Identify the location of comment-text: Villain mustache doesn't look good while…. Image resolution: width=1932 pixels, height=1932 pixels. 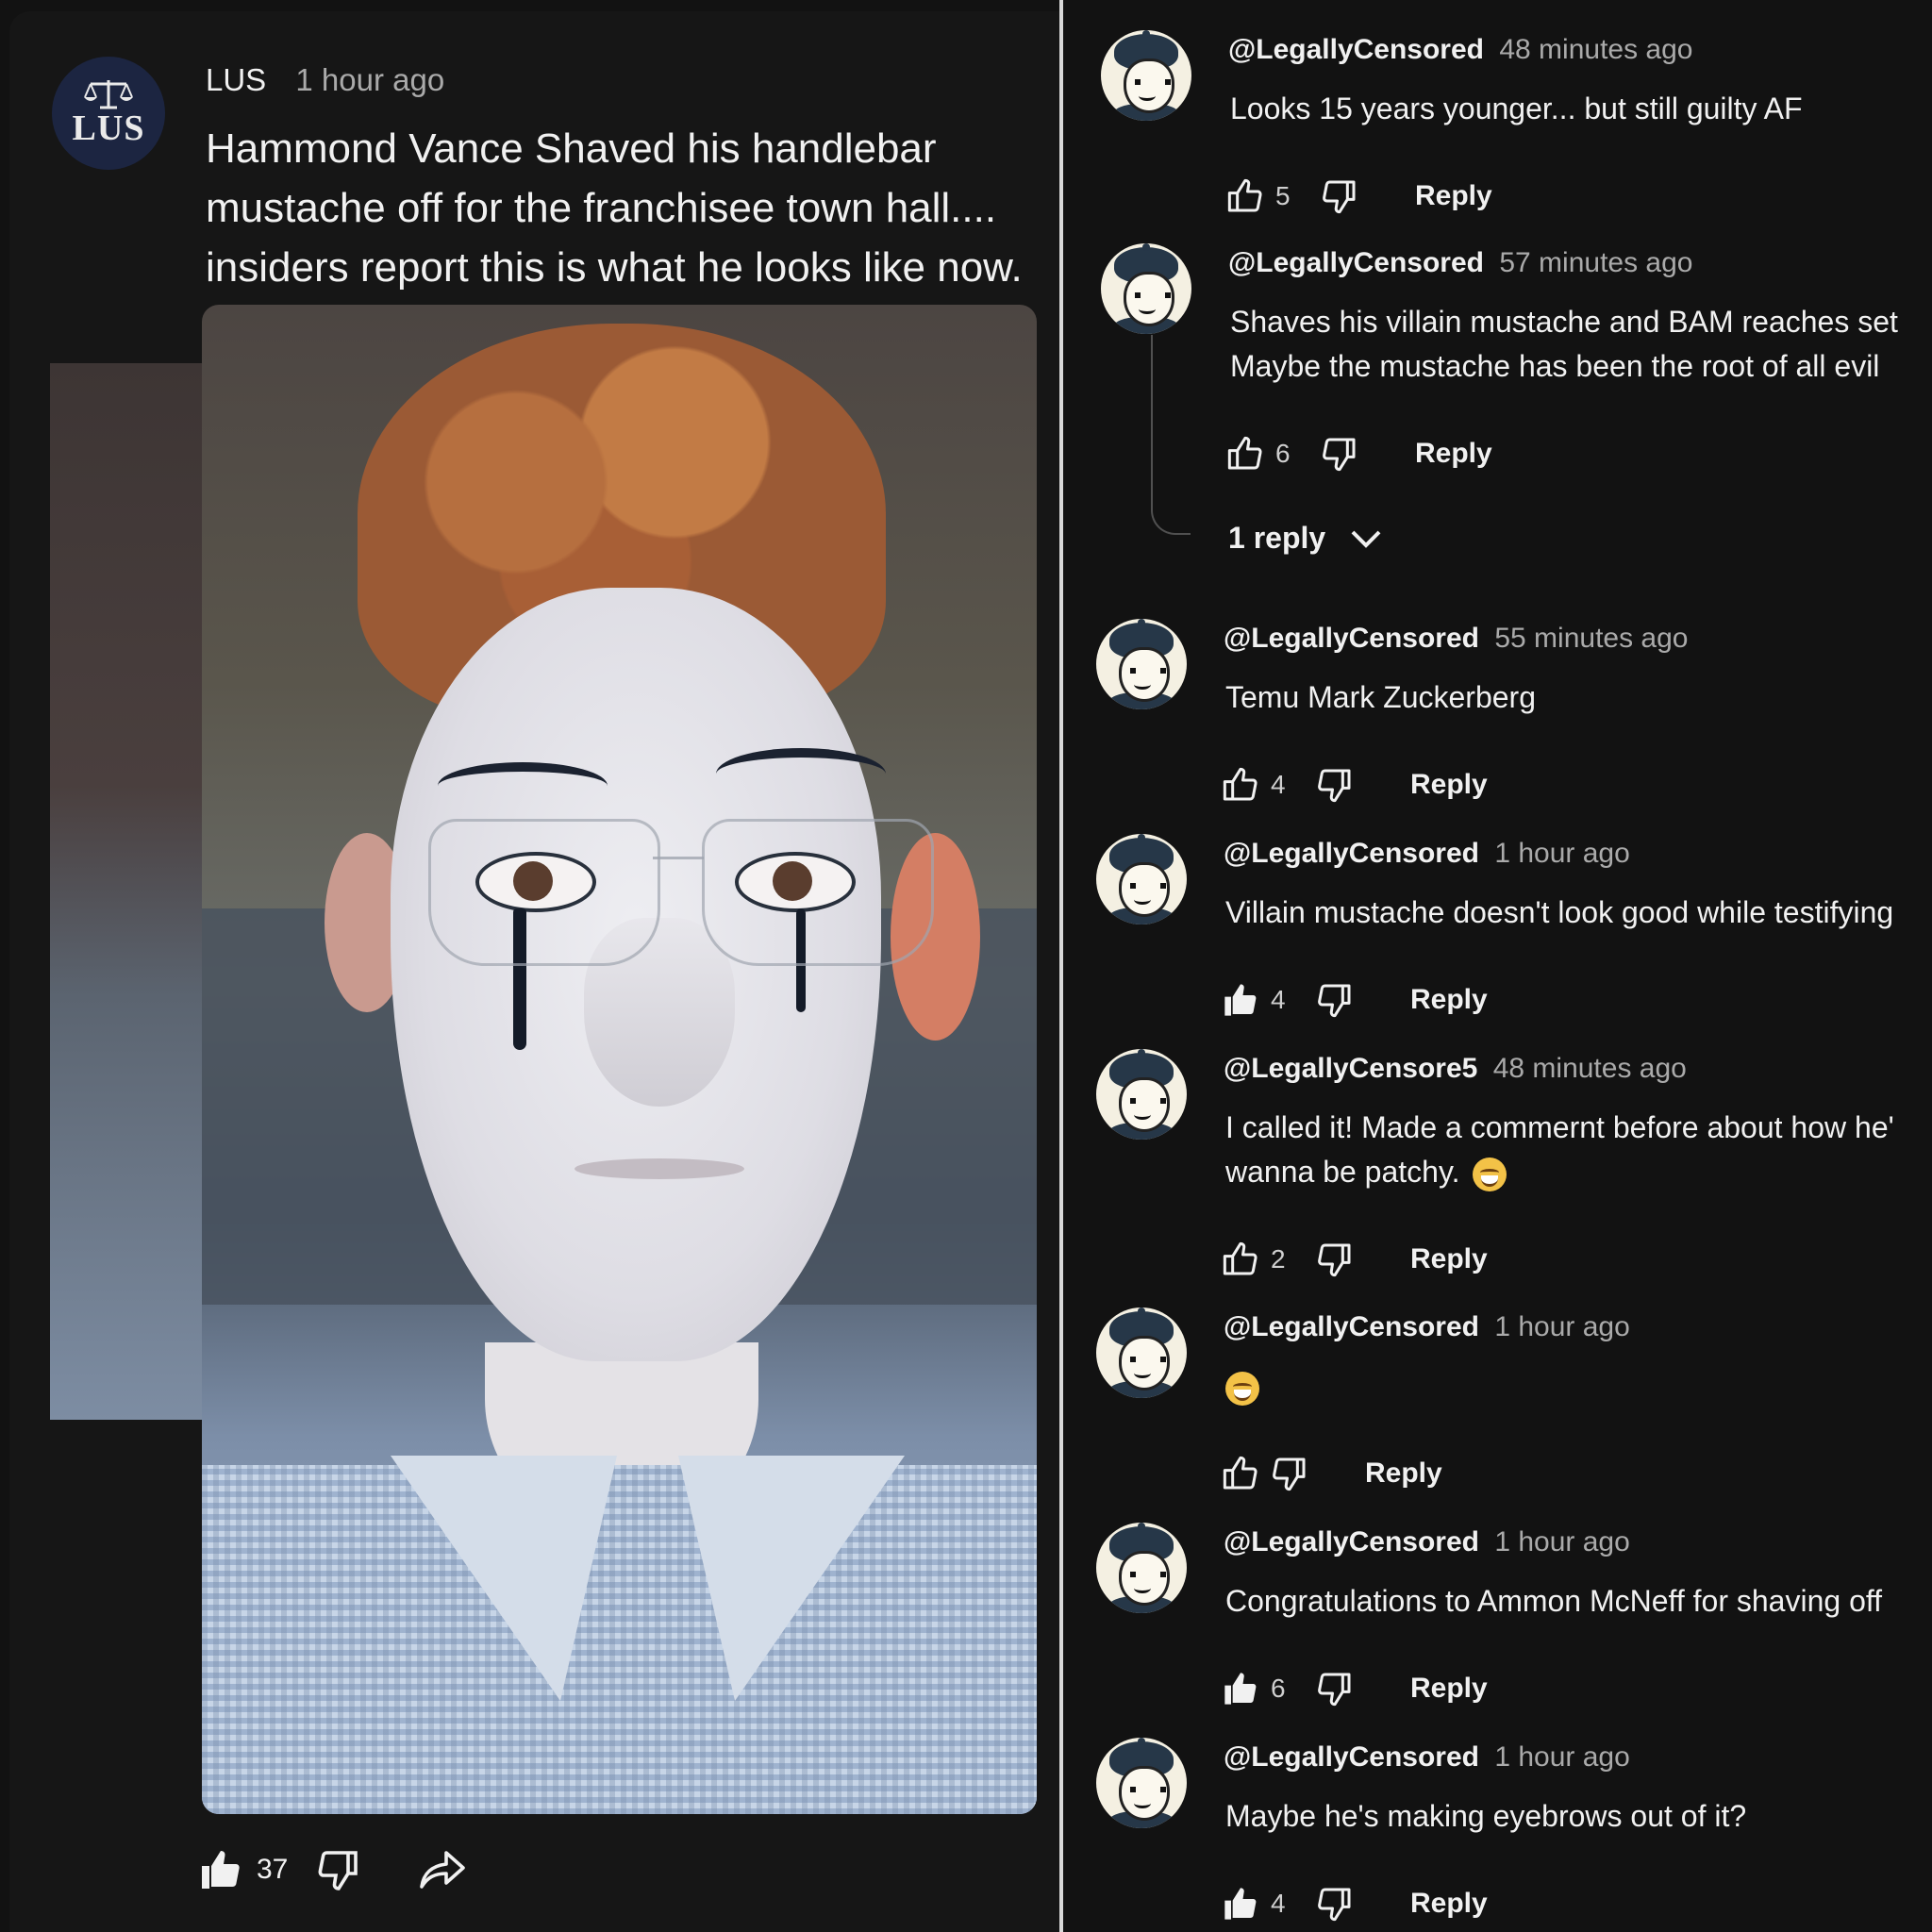
(1559, 913).